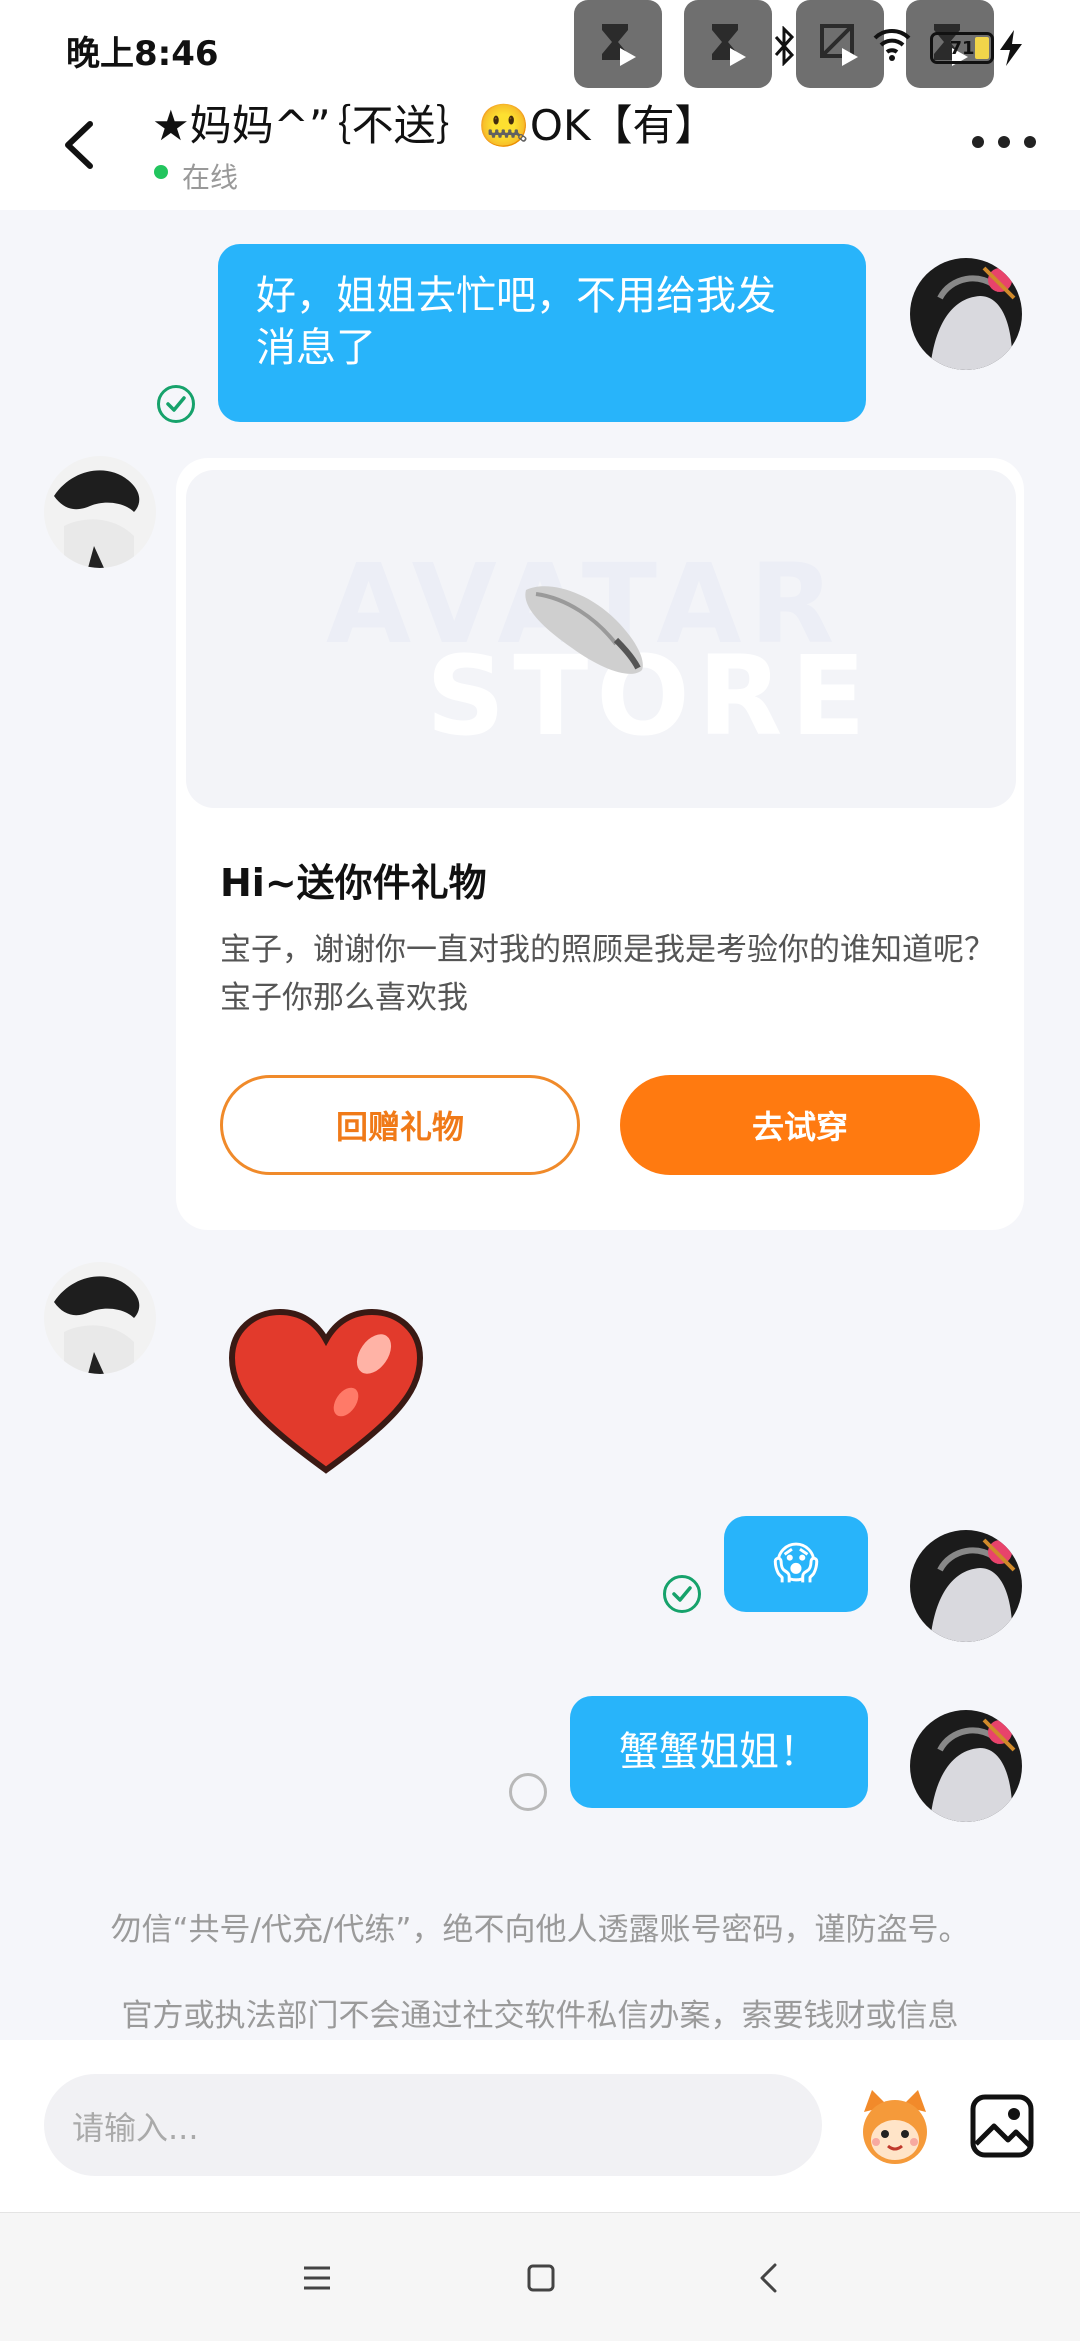 The image size is (1080, 2341). Describe the element at coordinates (540, 1930) in the screenshot. I see `safety-notice: 勿信“共号/代充/代练”，绝不向他人透露账号密码，谨防盗号。` at that location.